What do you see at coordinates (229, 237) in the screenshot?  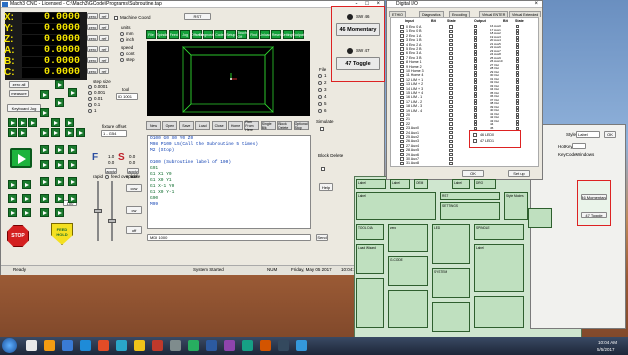 I see `mdi-input: MDI 1000` at bounding box center [229, 237].